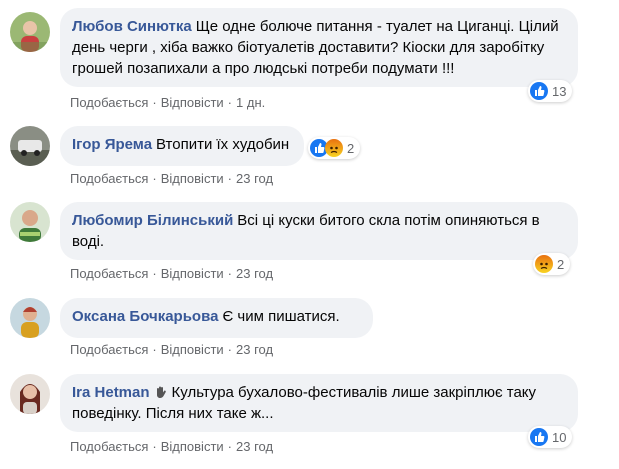  What do you see at coordinates (250, 102) in the screenshot?
I see `comment-time: 1 дн.` at bounding box center [250, 102].